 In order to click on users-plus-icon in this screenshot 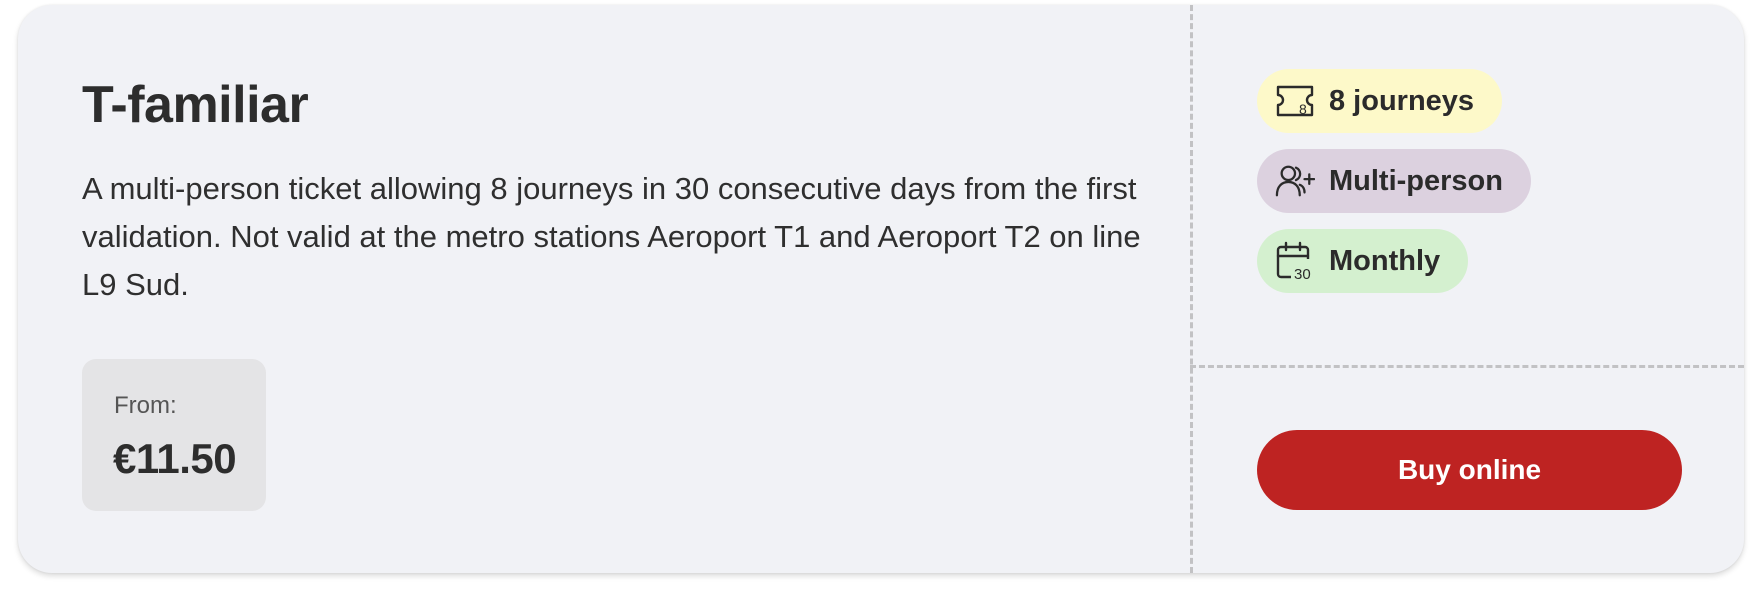, I will do `click(1295, 181)`.